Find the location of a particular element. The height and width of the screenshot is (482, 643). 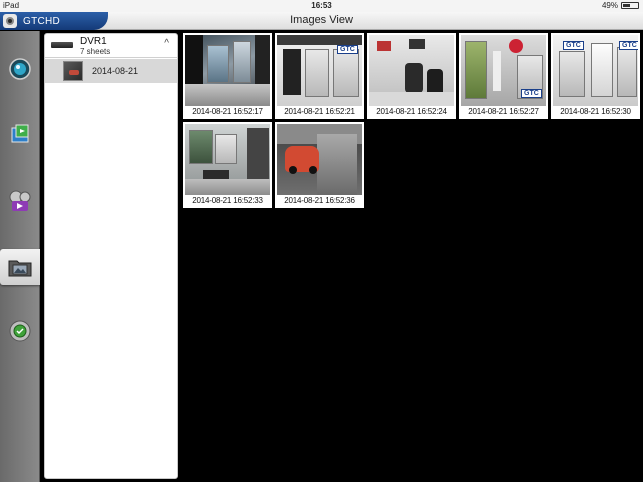

image-tile: 2014-08-21 16:52:33 is located at coordinates (227, 165).